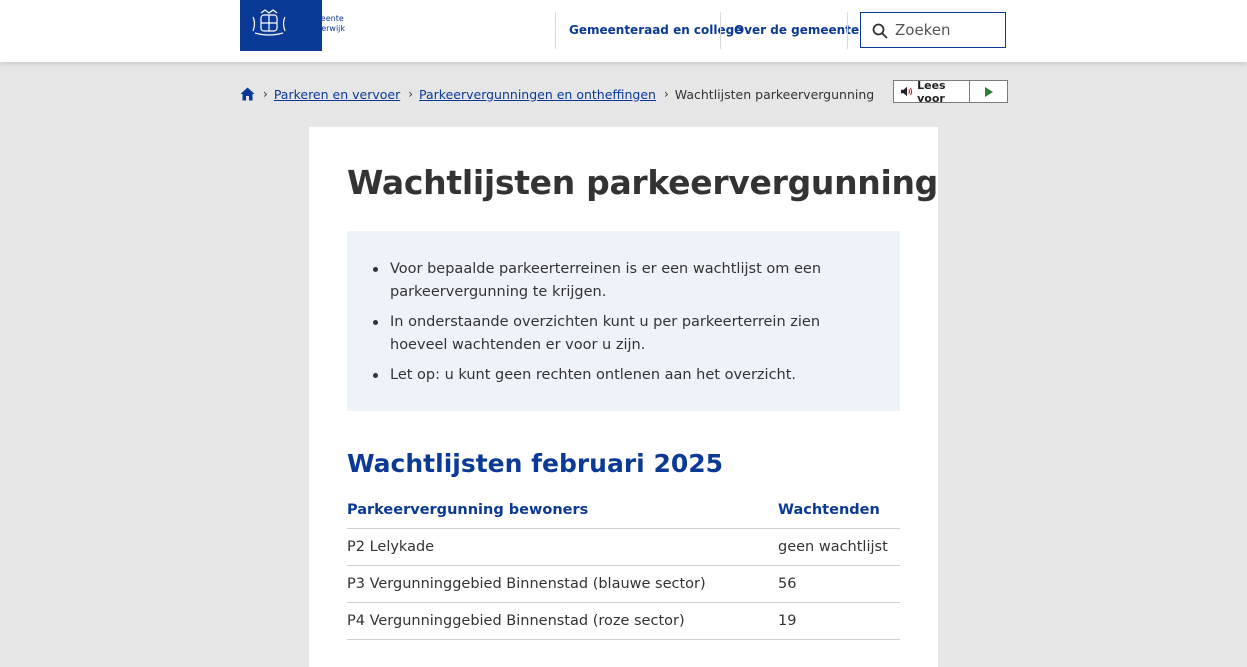  I want to click on table-header-waiting: Wachtenden, so click(839, 510).